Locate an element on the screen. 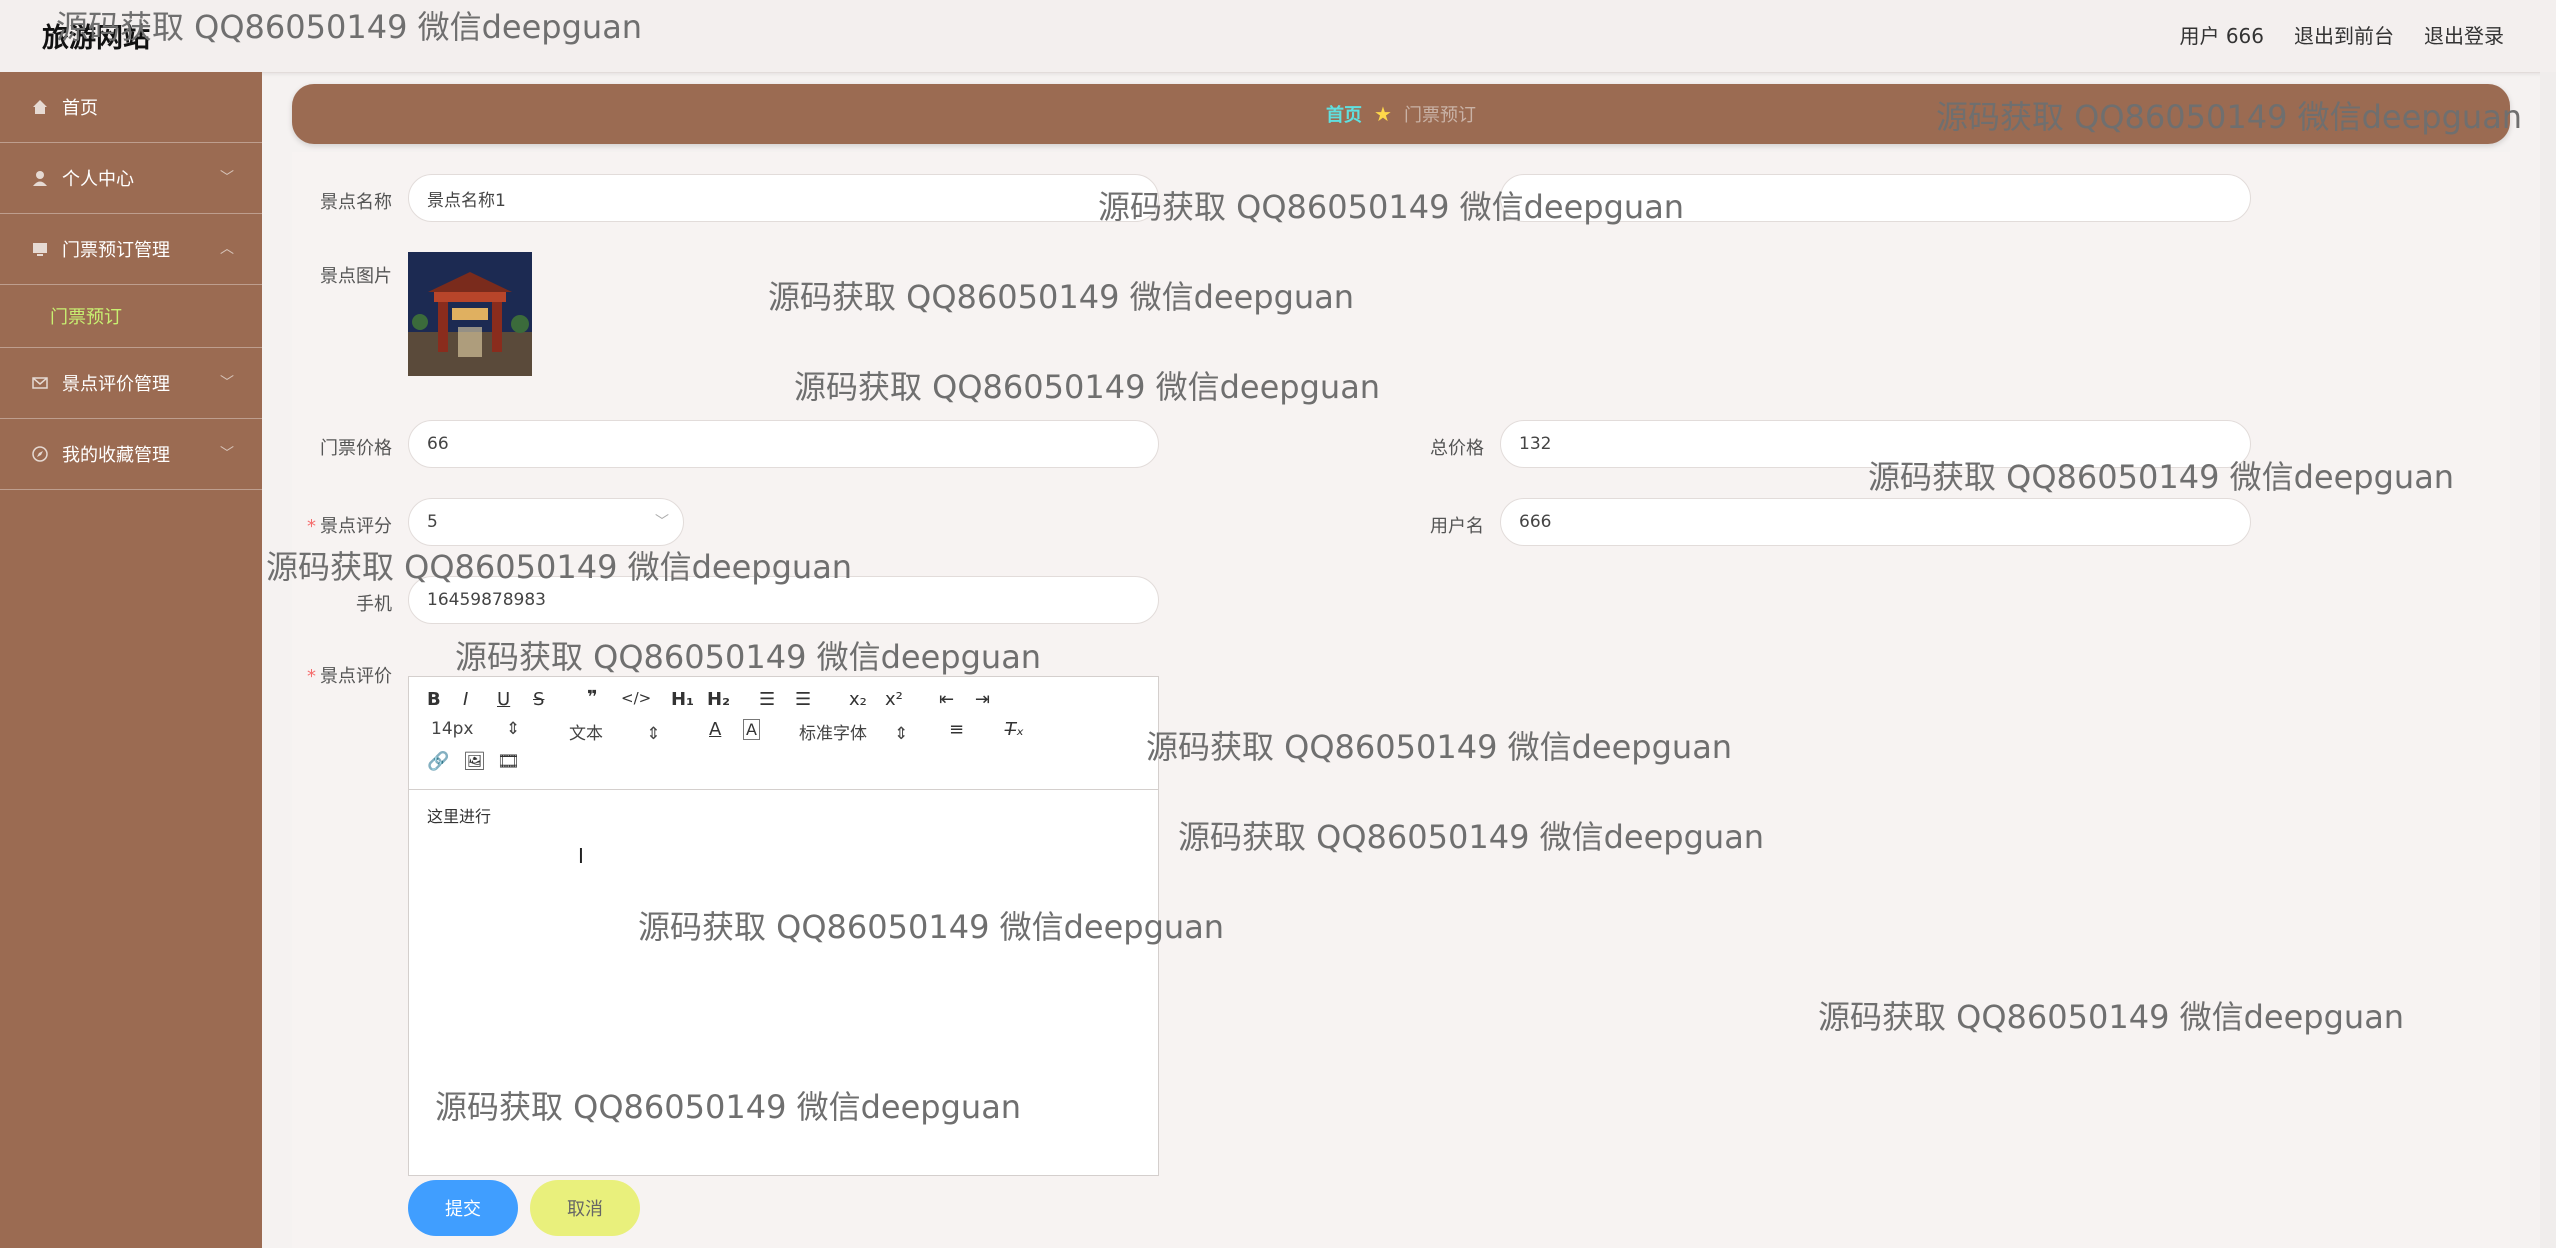 The image size is (2556, 1248). ordered-list-icon: ☰ is located at coordinates (767, 699).